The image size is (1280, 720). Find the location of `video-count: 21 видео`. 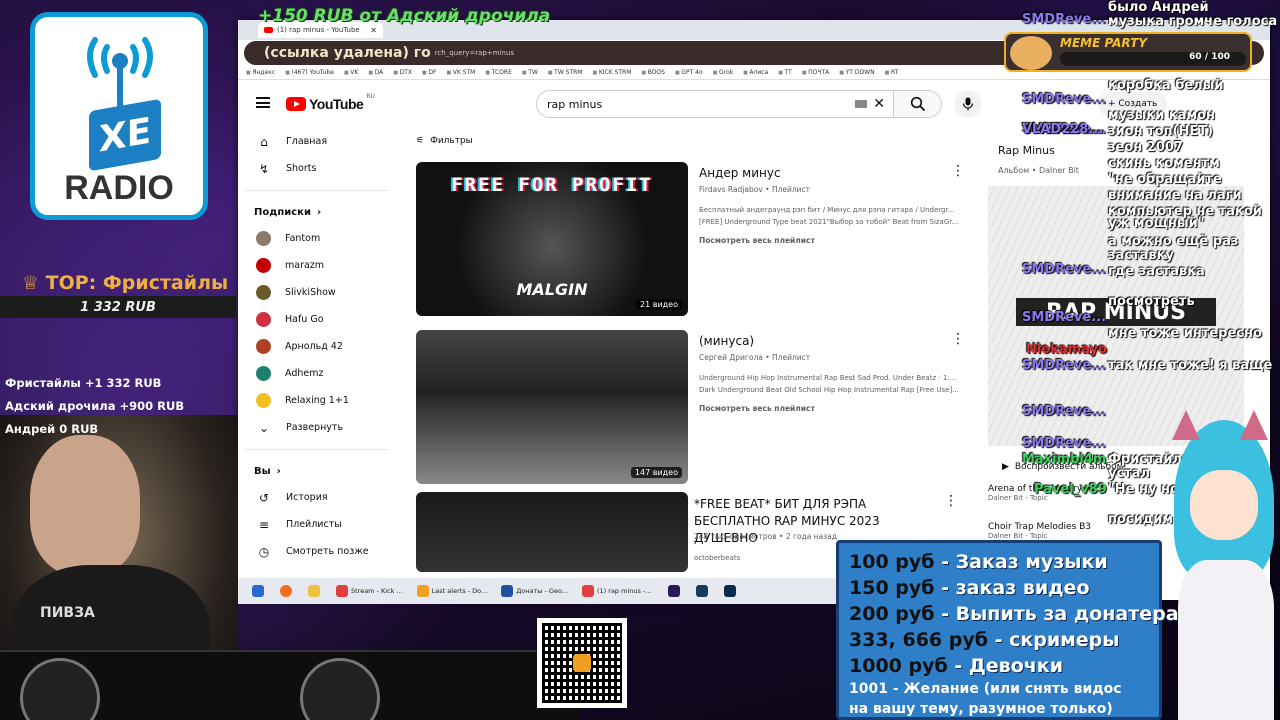

video-count: 21 видео is located at coordinates (659, 304).